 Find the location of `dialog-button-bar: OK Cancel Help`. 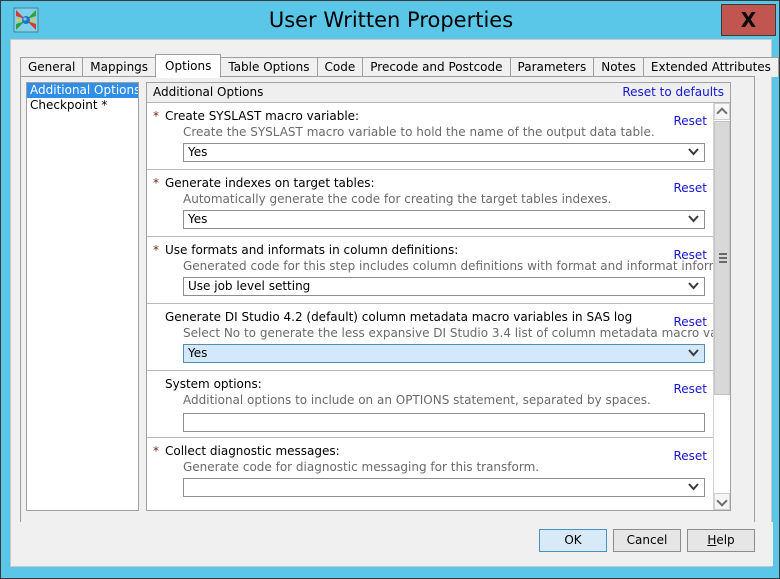

dialog-button-bar: OK Cancel Help is located at coordinates (392, 544).